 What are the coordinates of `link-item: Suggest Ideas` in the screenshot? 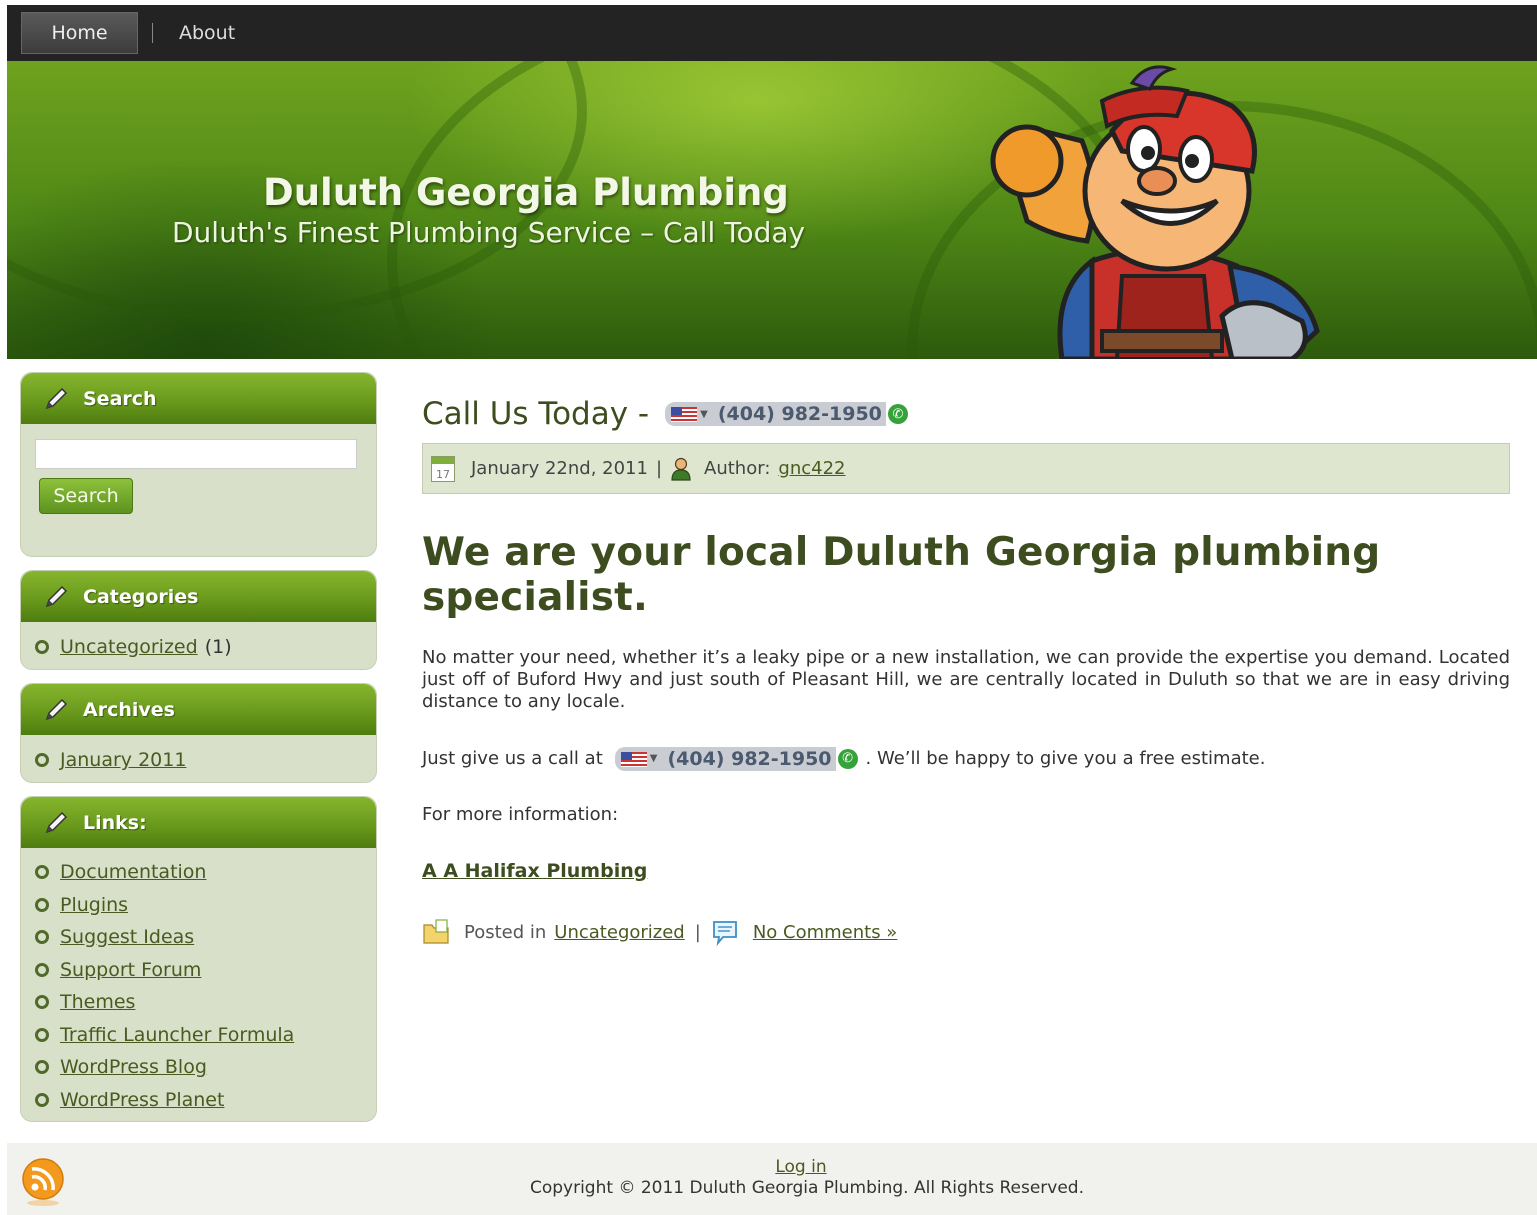 It's located at (205, 937).